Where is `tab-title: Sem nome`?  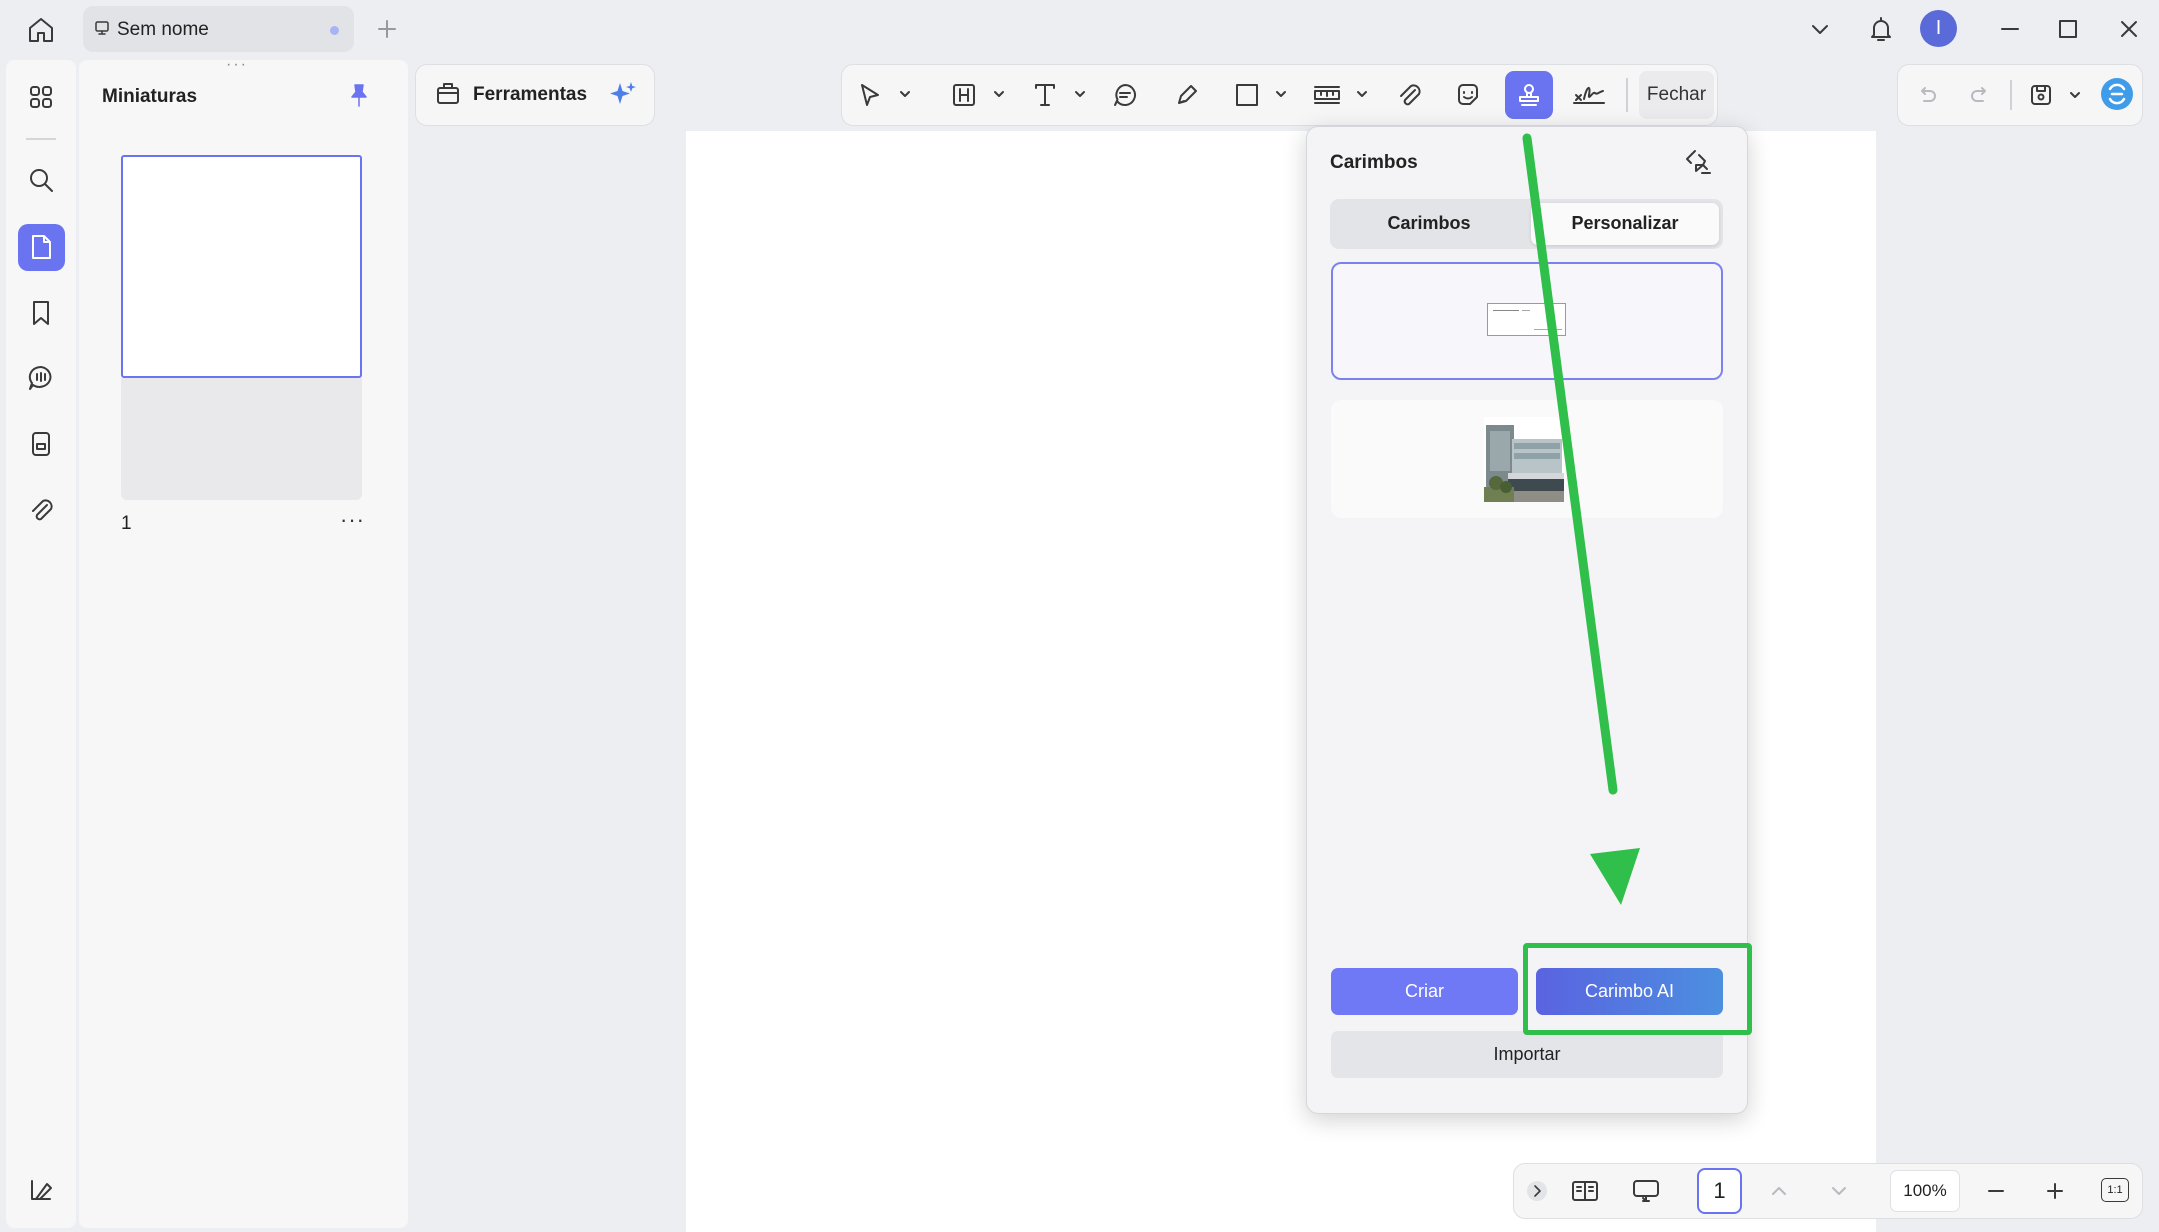 tab-title: Sem nome is located at coordinates (163, 29).